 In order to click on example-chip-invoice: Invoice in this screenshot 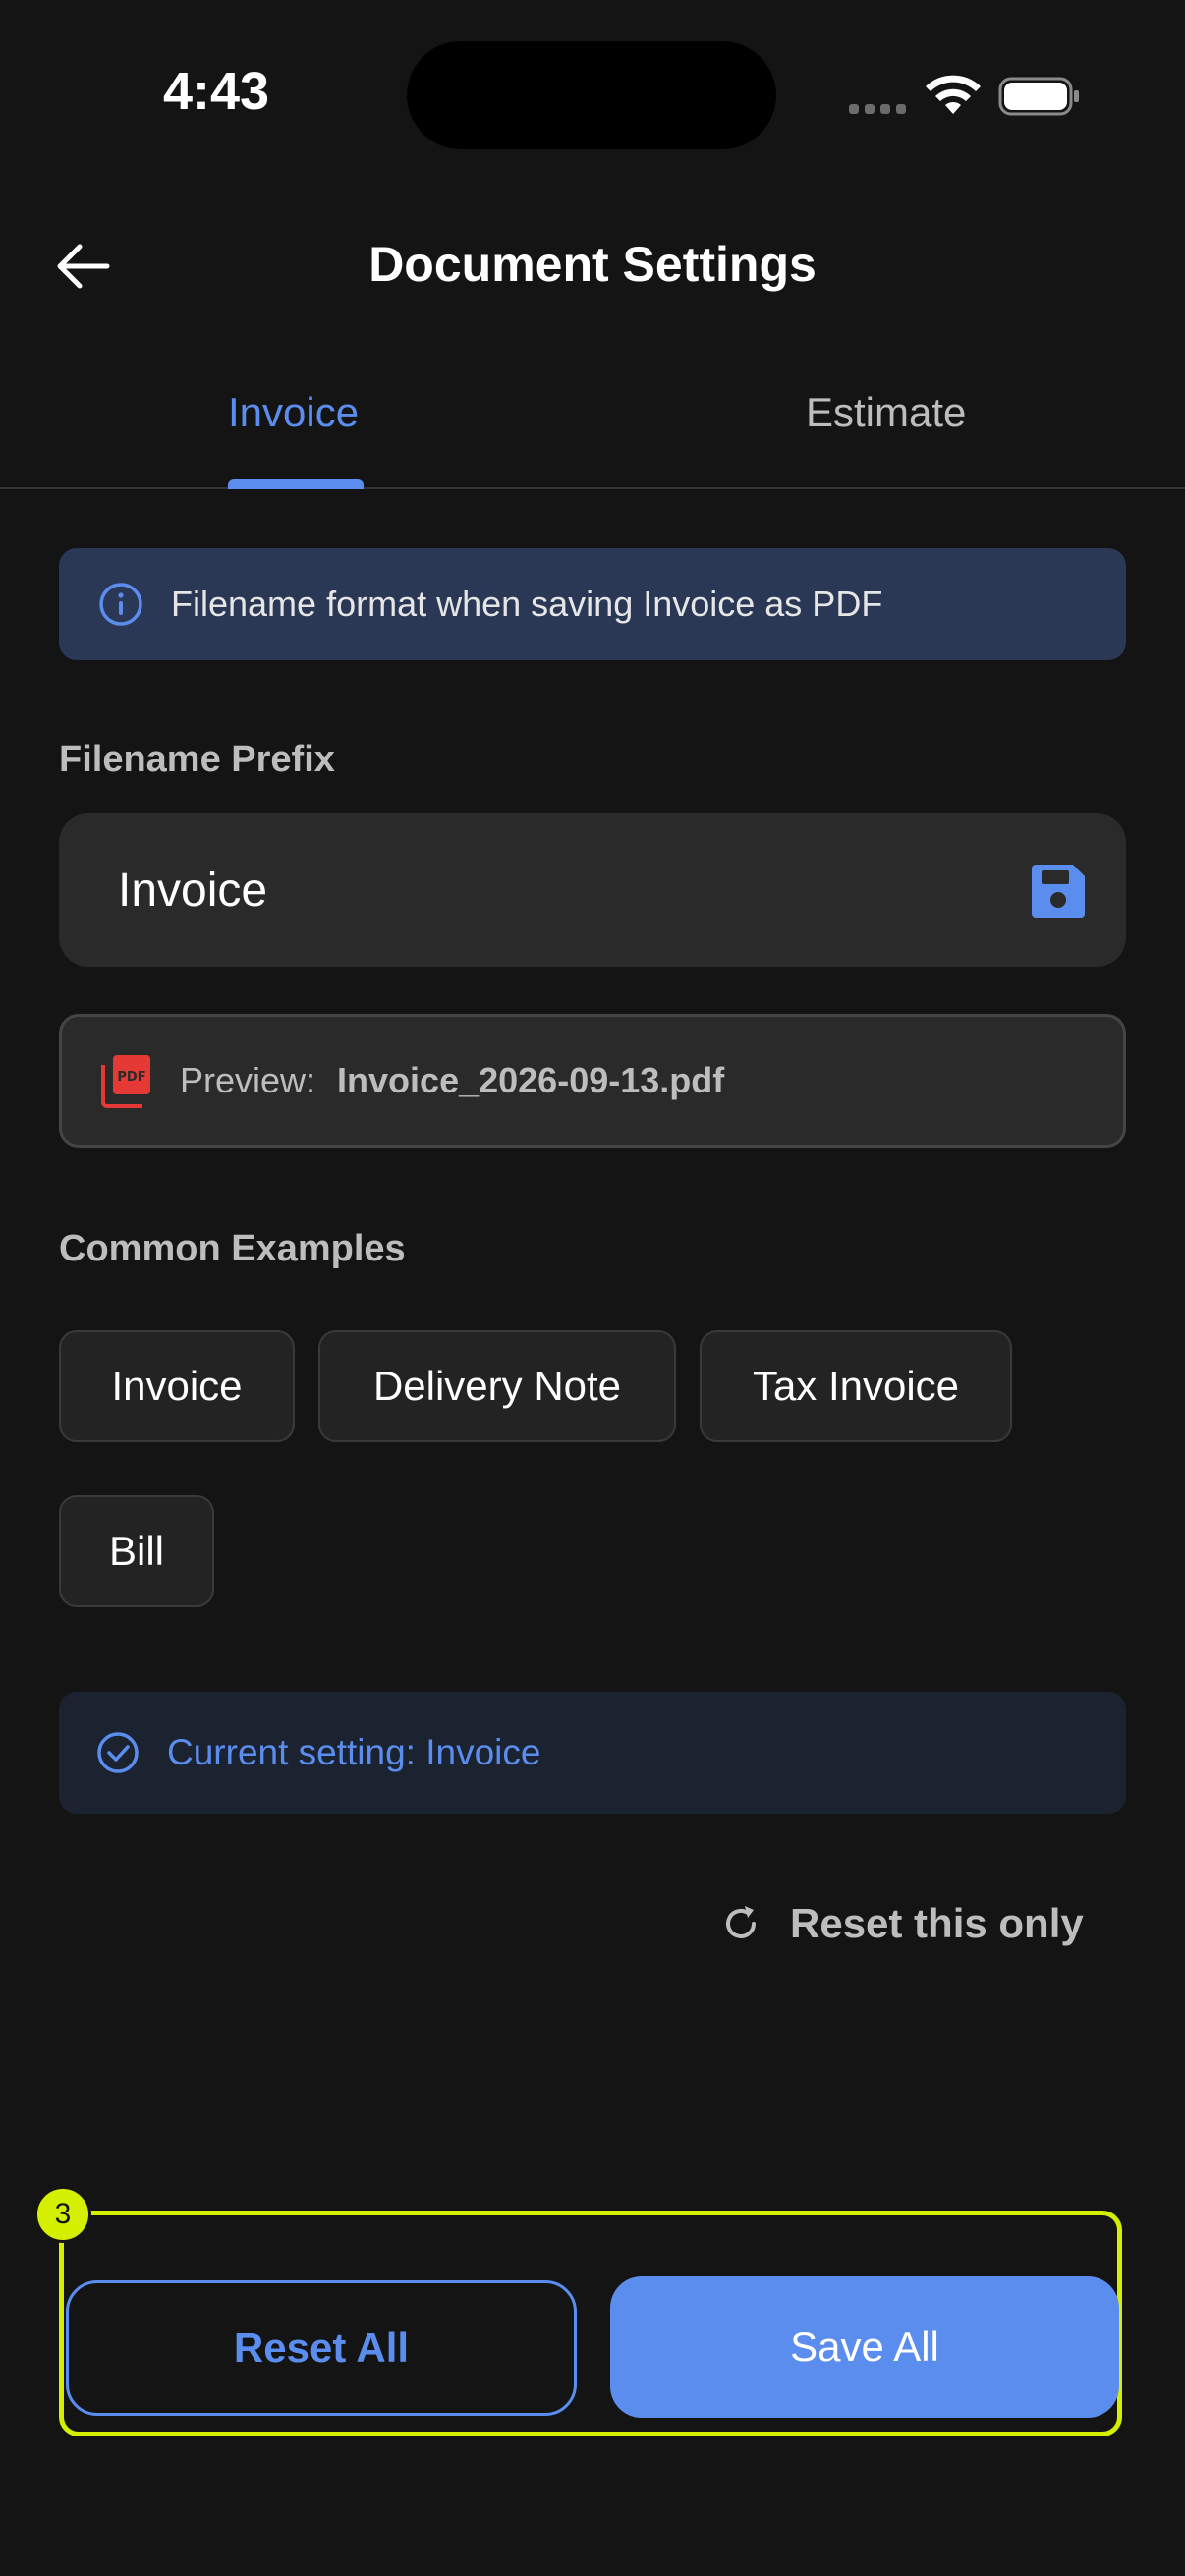, I will do `click(177, 1386)`.